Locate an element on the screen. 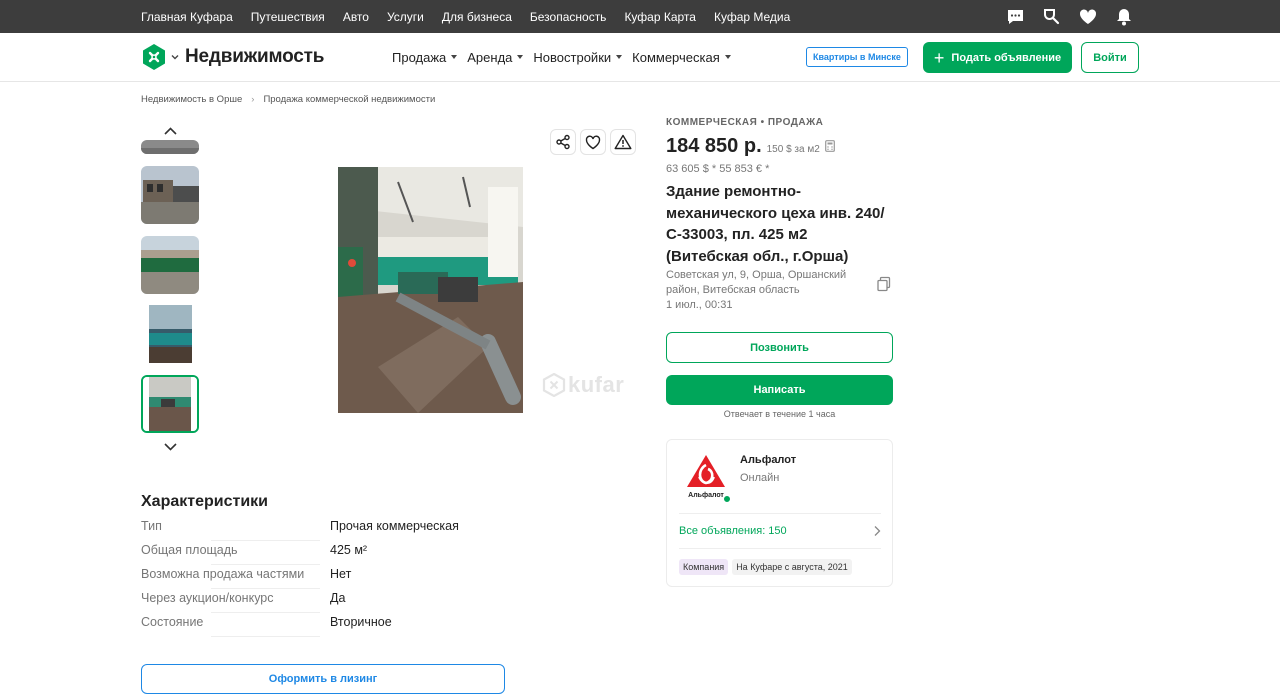 The image size is (1280, 694). watermark-logo-icon is located at coordinates (554, 385).